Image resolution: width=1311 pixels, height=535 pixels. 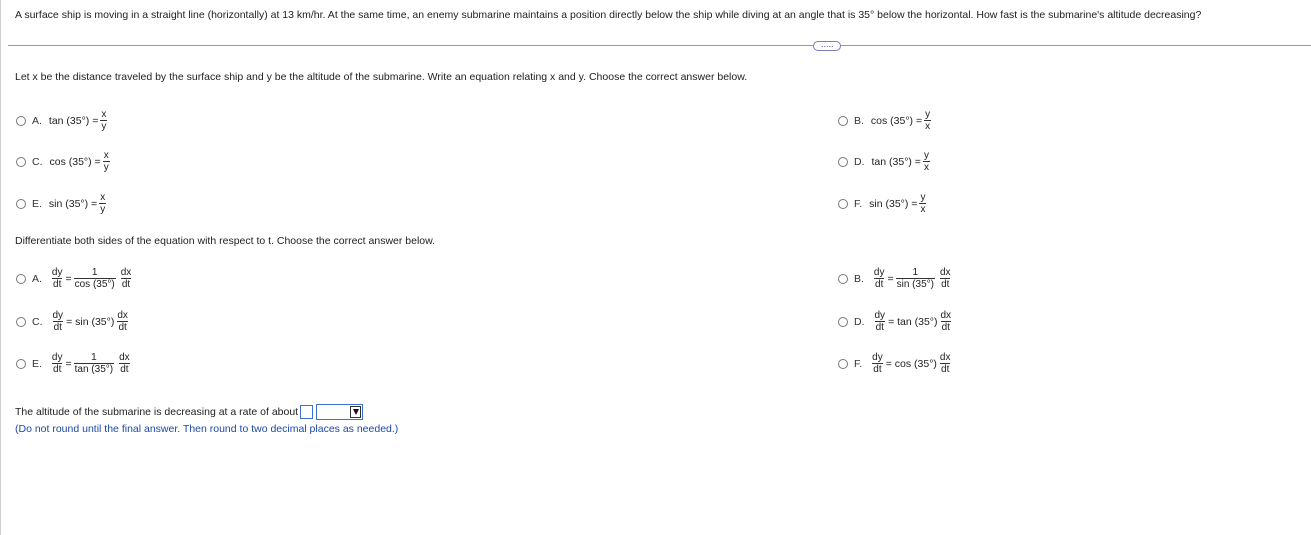 I want to click on left-border, so click(x=0, y=267).